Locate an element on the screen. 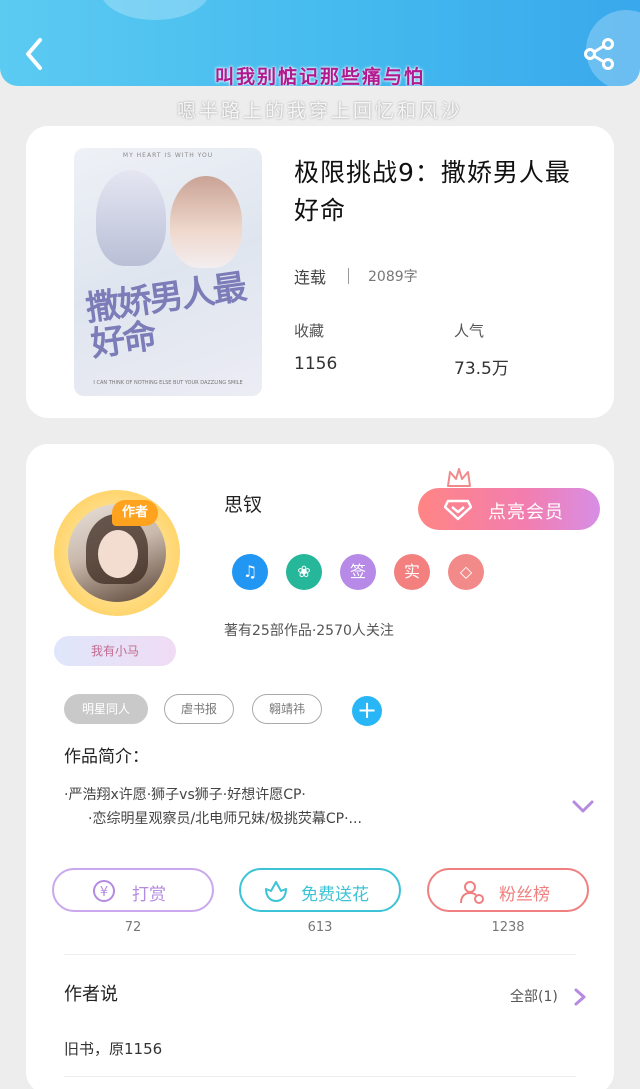  book-status: 连载 is located at coordinates (310, 277).